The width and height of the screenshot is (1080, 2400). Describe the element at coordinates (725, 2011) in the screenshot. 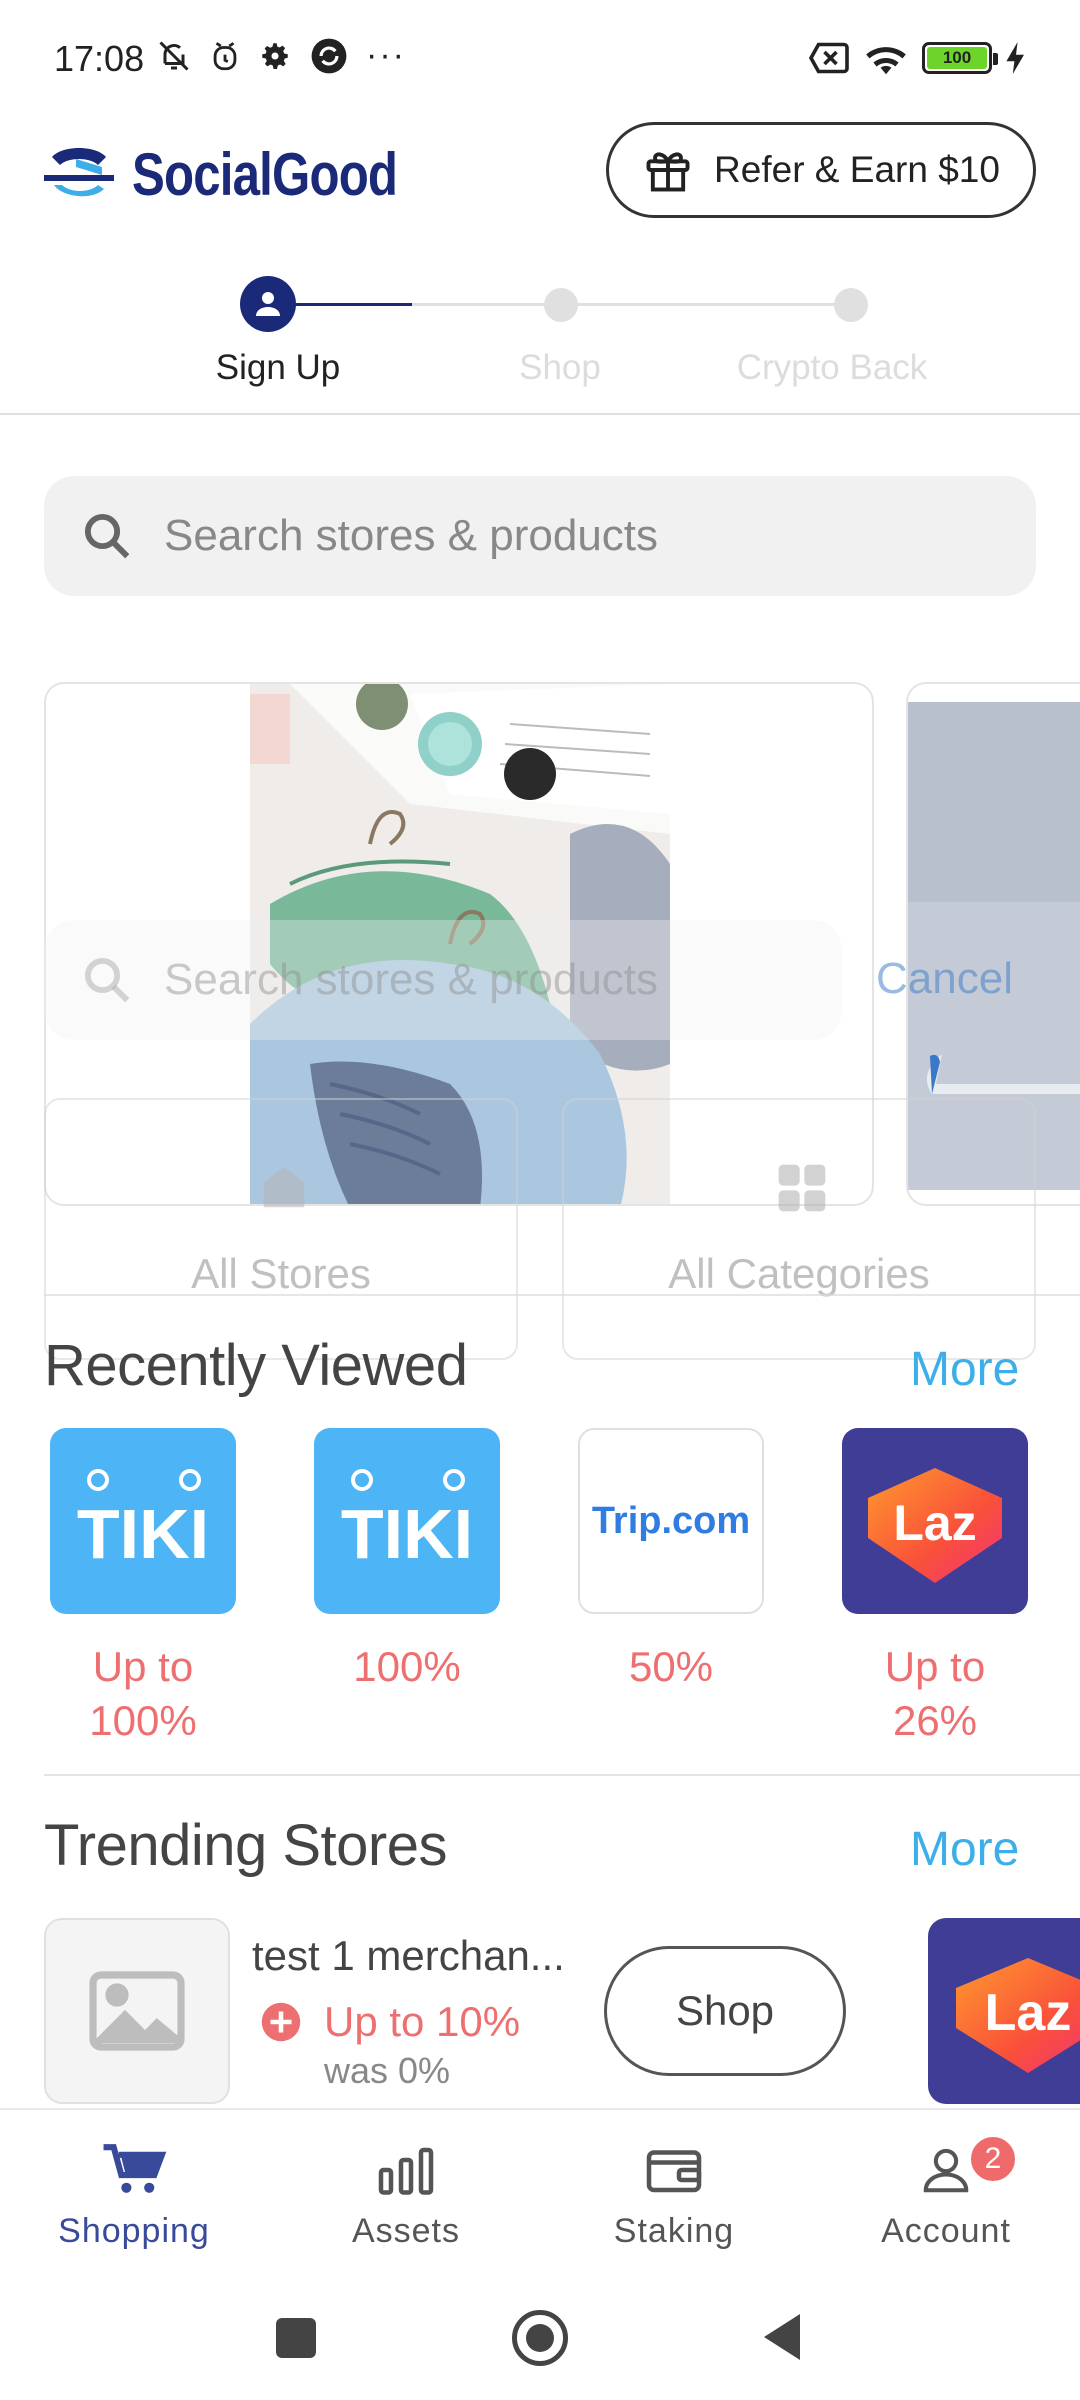

I see `shop-button: Shop` at that location.